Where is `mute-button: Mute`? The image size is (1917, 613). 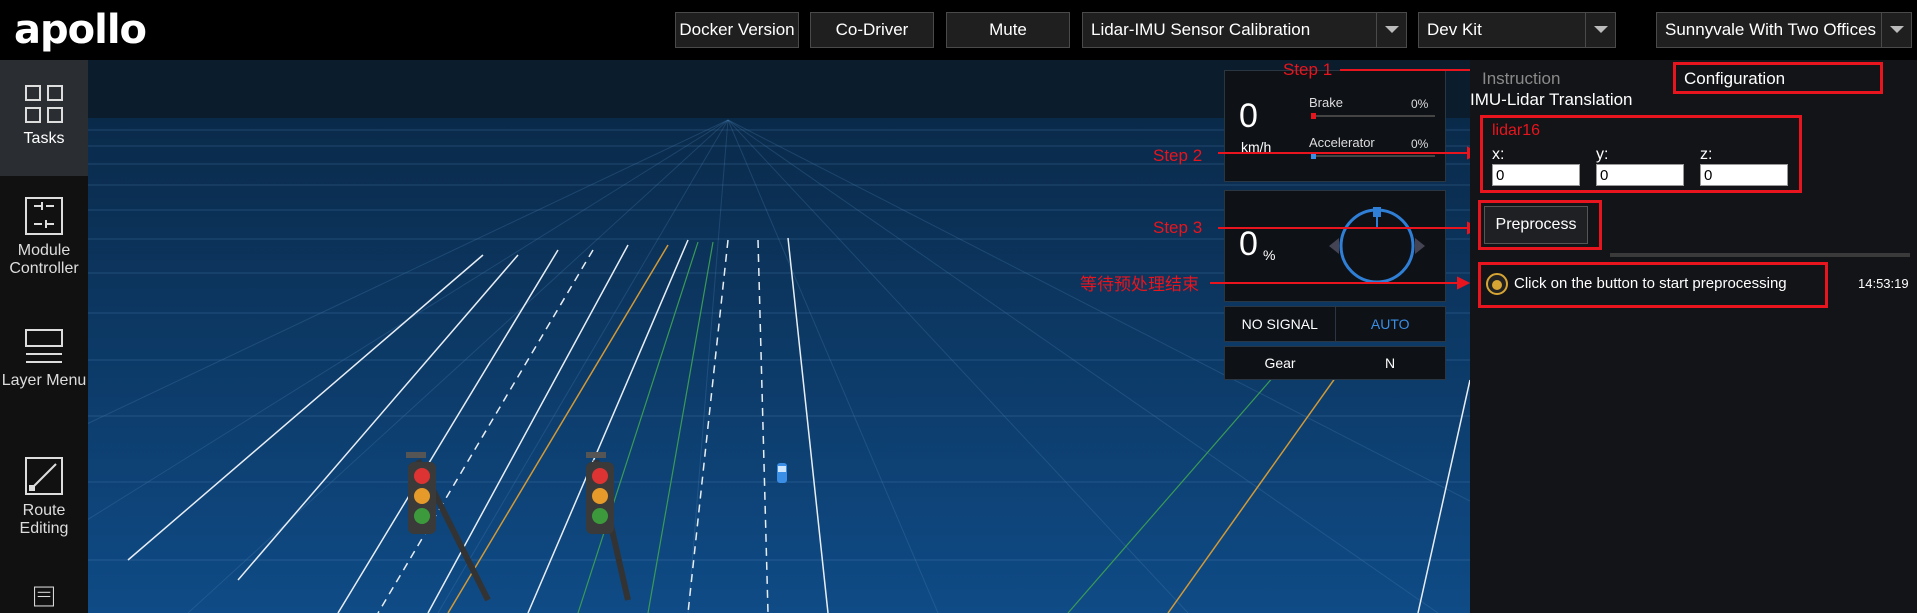
mute-button: Mute is located at coordinates (1008, 30).